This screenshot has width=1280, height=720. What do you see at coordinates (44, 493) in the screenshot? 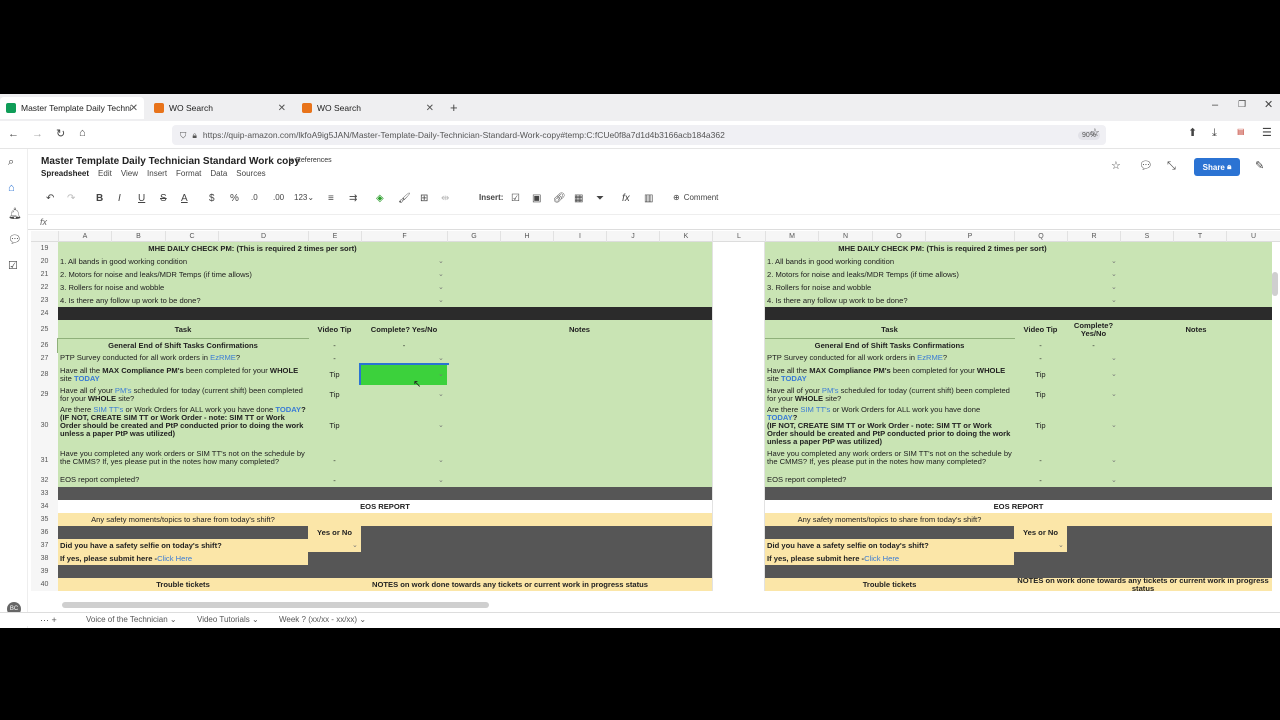
I see `row-header-33: 33` at bounding box center [44, 493].